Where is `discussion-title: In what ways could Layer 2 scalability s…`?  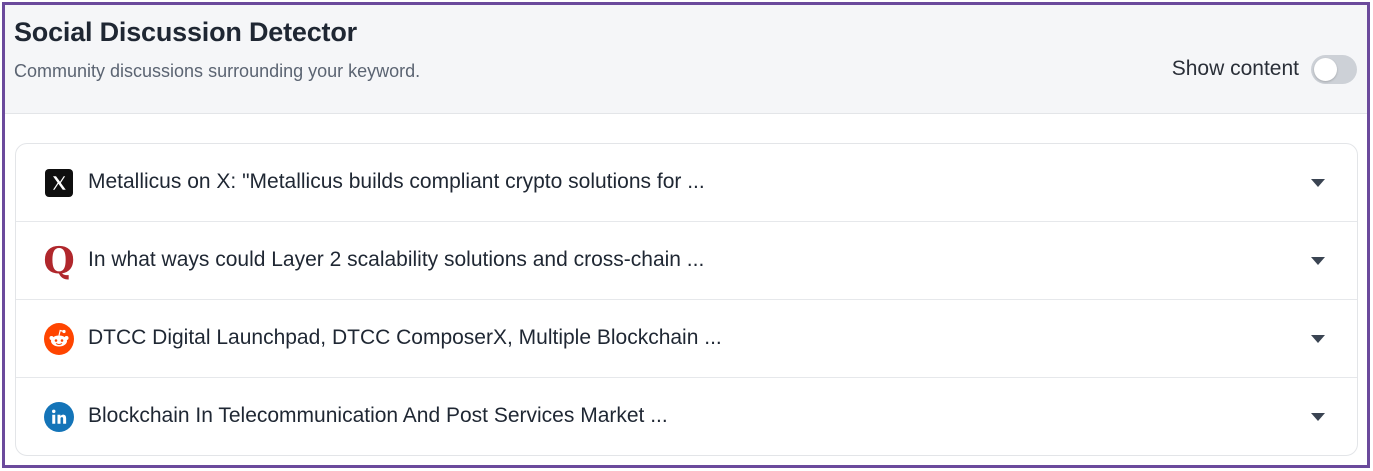 discussion-title: In what ways could Layer 2 scalability s… is located at coordinates (396, 259).